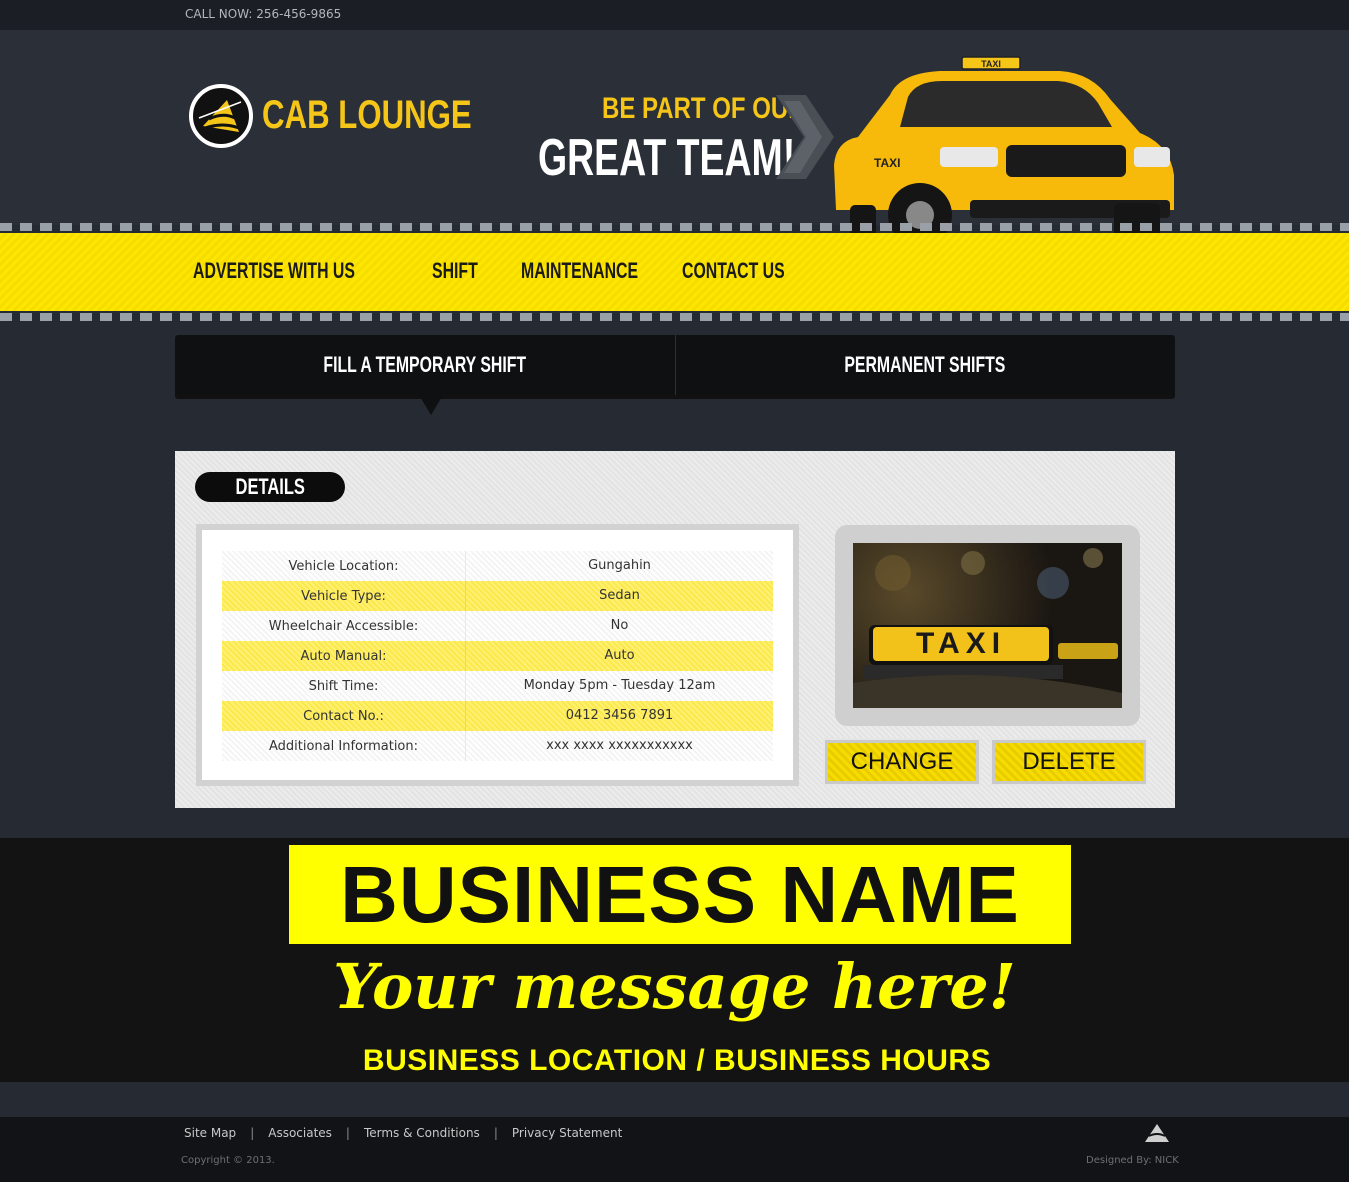  I want to click on table-row: Auto Manual: Auto, so click(497, 656).